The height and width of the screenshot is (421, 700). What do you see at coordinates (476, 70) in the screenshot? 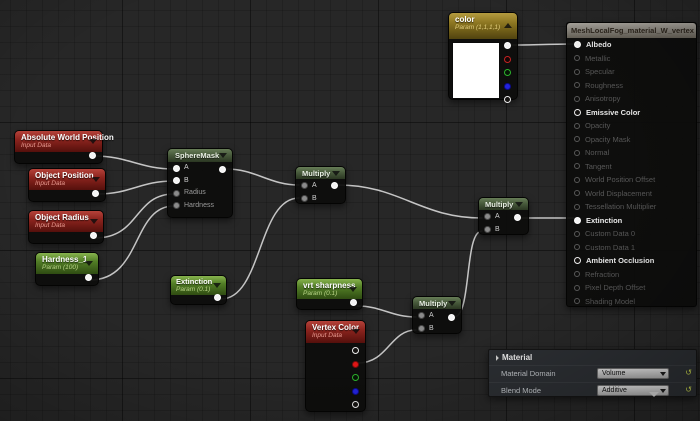
I see `color-swatch` at bounding box center [476, 70].